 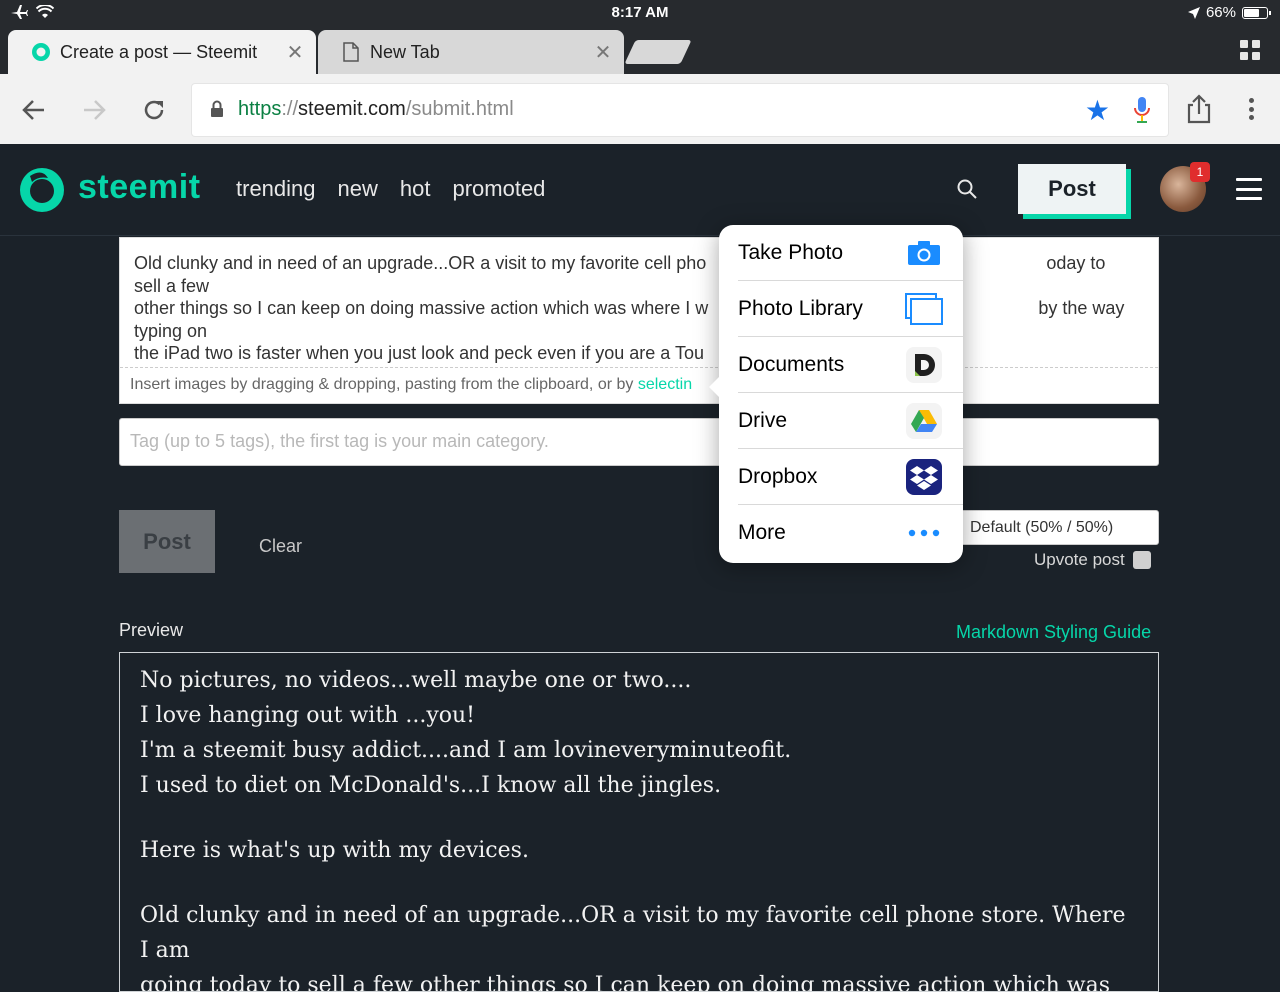 What do you see at coordinates (1097, 110) in the screenshot?
I see `bookmark-star-icon: ★` at bounding box center [1097, 110].